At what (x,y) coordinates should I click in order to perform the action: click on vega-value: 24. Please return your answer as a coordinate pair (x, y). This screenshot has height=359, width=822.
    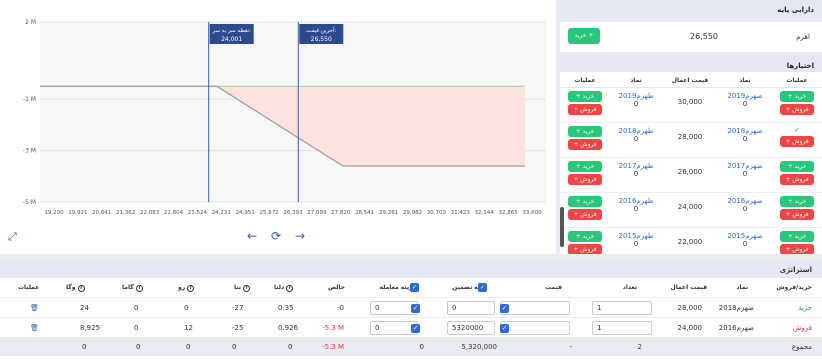
    Looking at the image, I should click on (84, 308).